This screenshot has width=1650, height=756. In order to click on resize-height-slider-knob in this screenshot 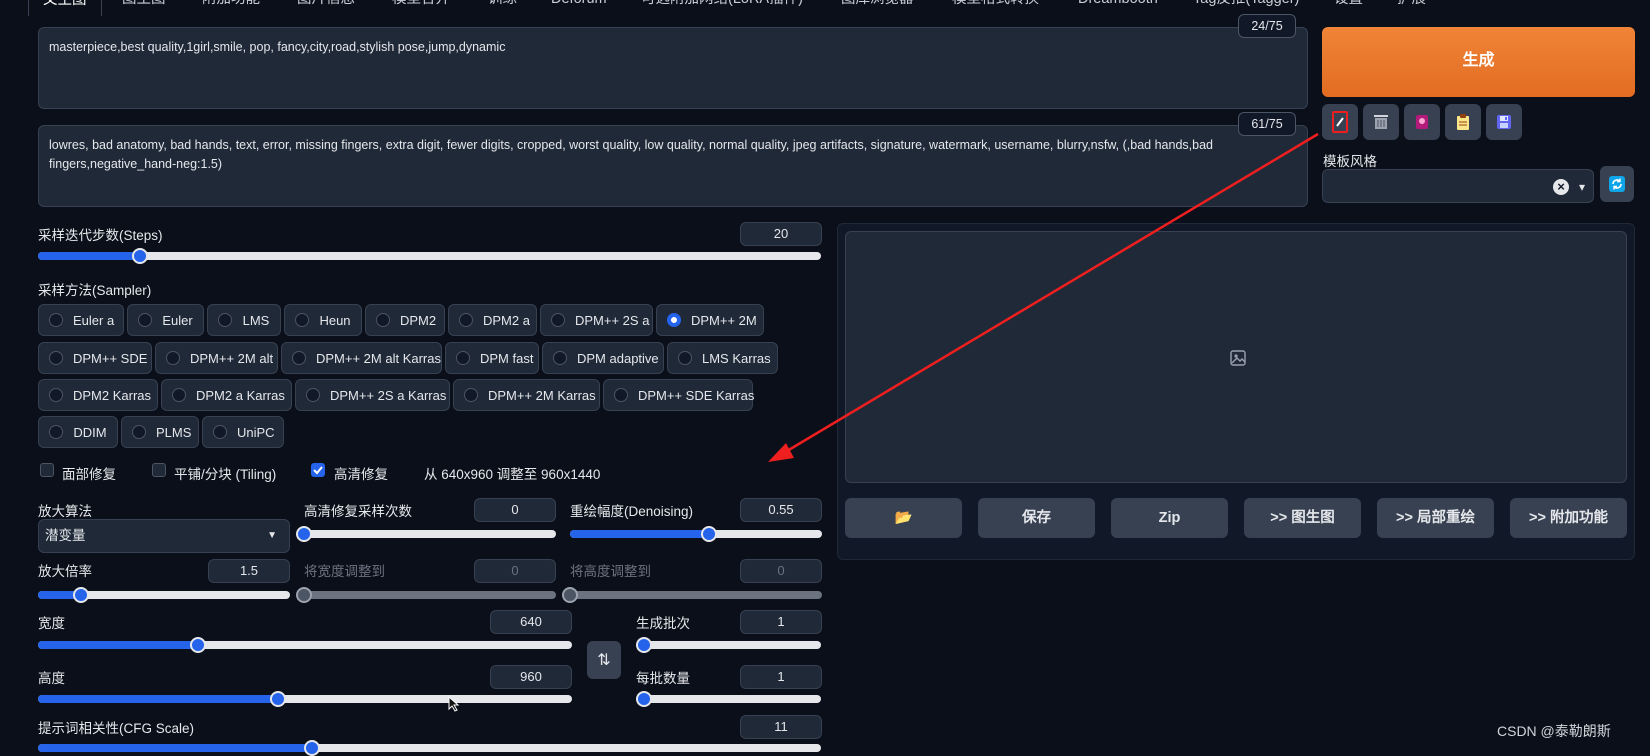, I will do `click(570, 595)`.